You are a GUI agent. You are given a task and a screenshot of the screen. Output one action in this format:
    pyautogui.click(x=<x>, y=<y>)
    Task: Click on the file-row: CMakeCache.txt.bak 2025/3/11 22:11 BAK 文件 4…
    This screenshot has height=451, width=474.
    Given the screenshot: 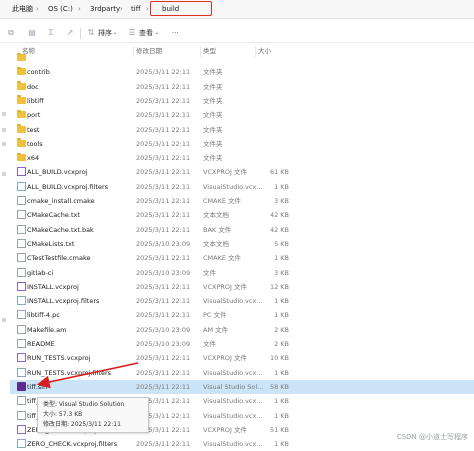 What is the action you would take?
    pyautogui.click(x=242, y=230)
    